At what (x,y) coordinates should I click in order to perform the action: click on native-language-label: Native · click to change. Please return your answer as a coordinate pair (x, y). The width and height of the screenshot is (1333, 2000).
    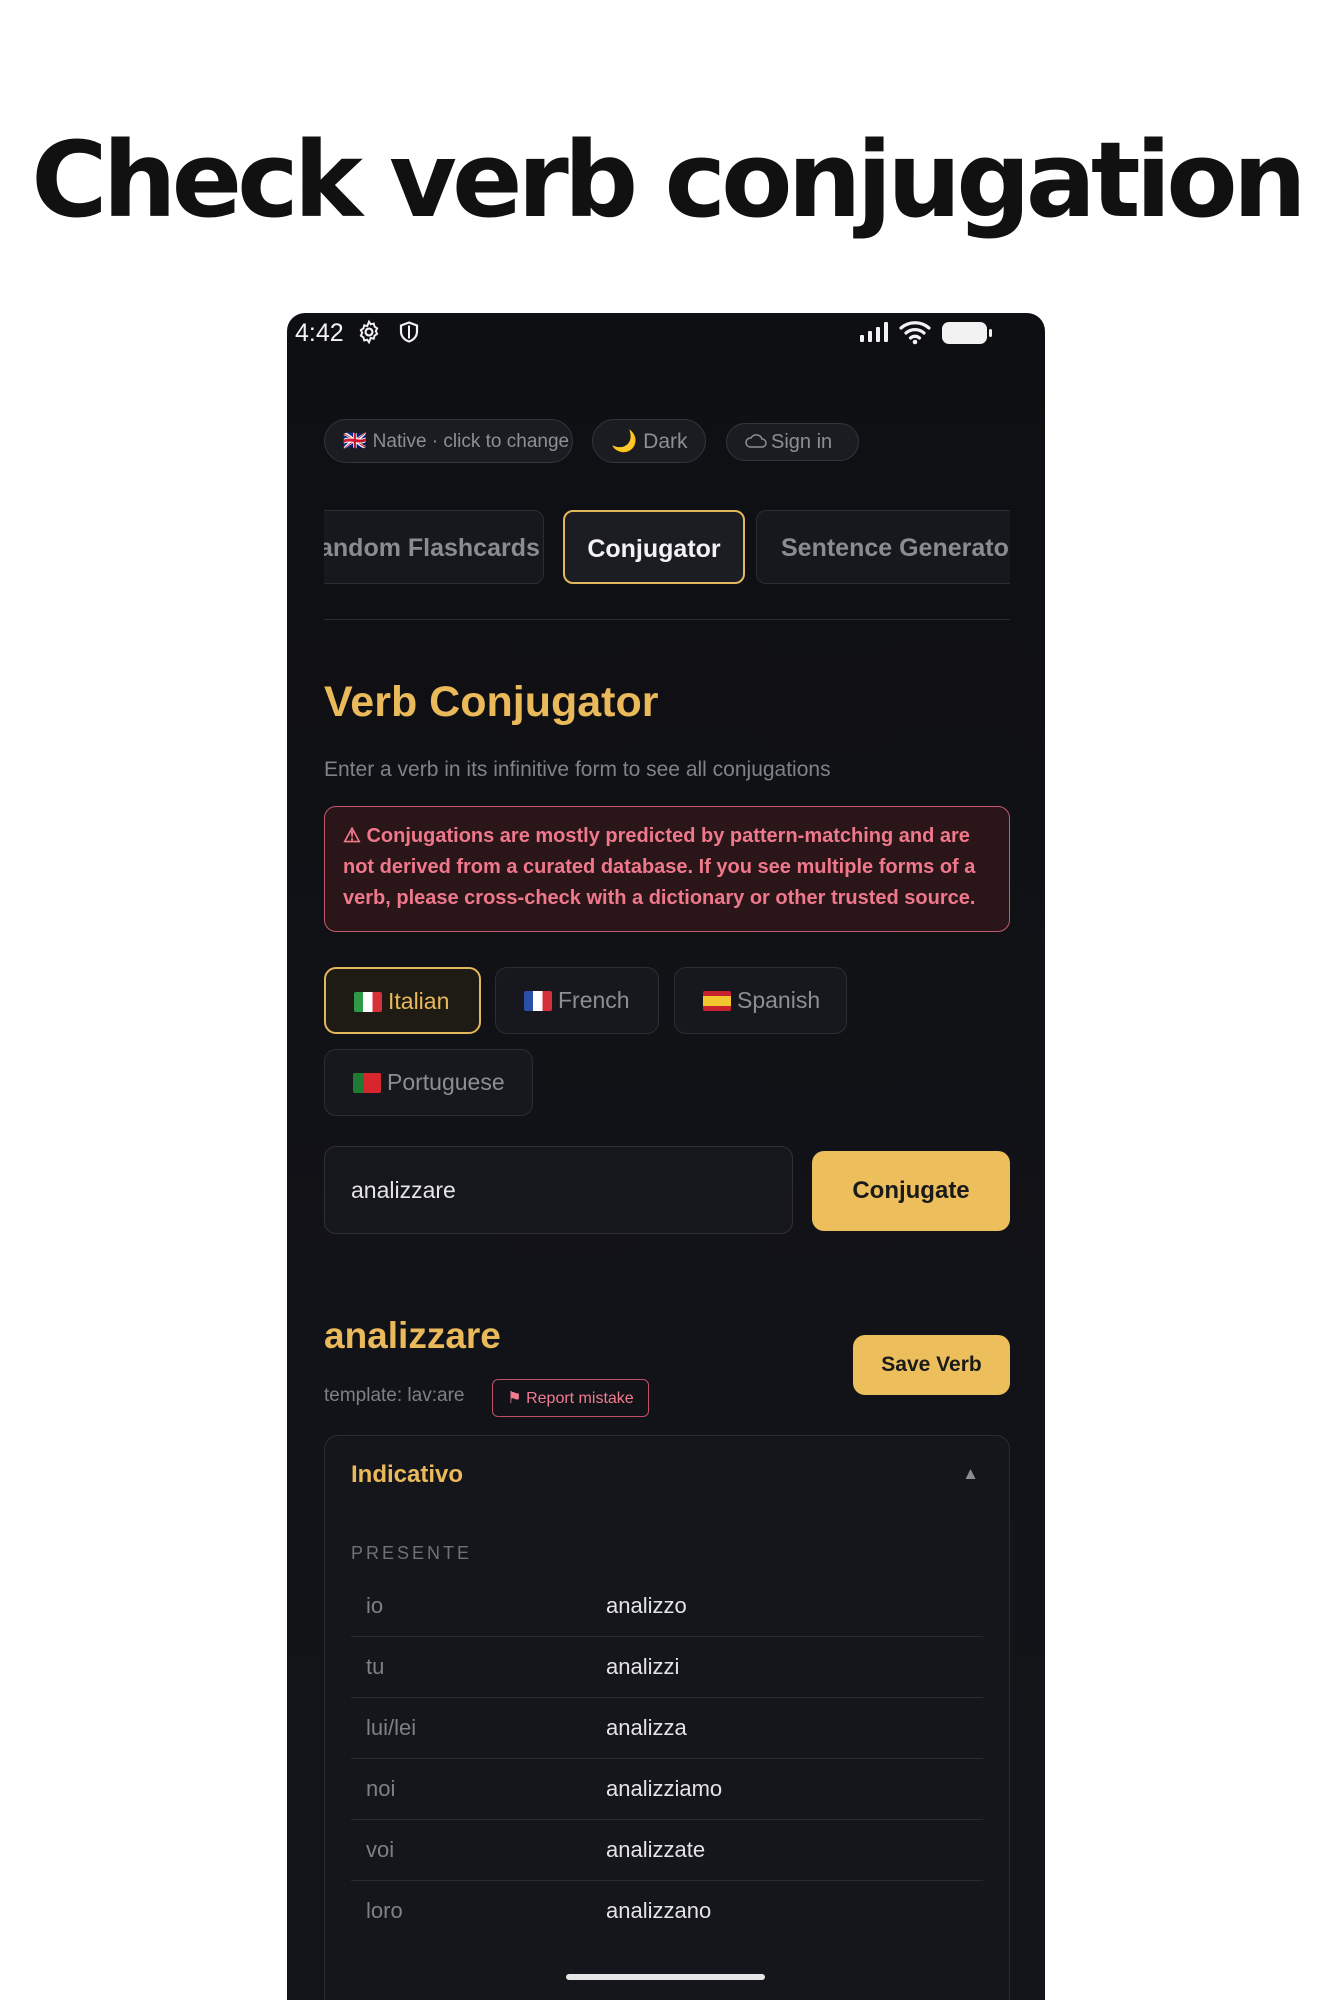
    Looking at the image, I should click on (471, 441).